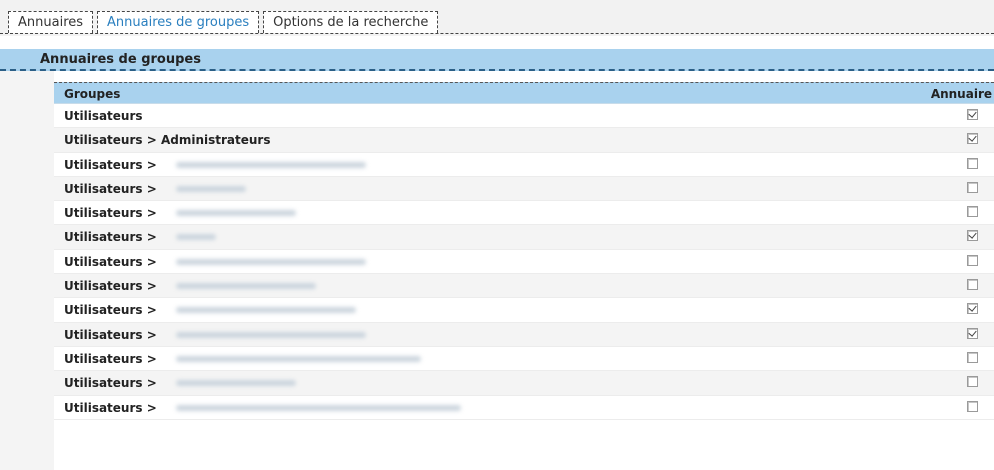 The height and width of the screenshot is (470, 994). I want to click on group-name: Utilisateurs, so click(103, 116).